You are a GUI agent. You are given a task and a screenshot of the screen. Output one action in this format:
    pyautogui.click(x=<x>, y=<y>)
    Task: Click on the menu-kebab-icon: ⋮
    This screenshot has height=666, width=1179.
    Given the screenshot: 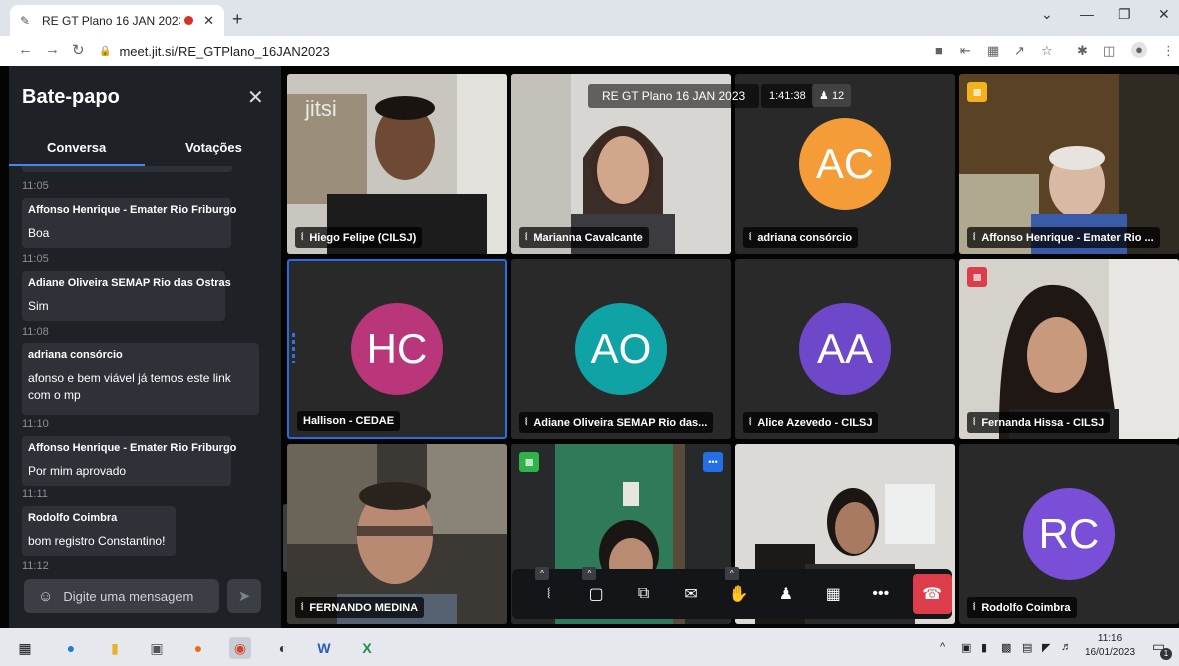 What is the action you would take?
    pyautogui.click(x=1168, y=51)
    